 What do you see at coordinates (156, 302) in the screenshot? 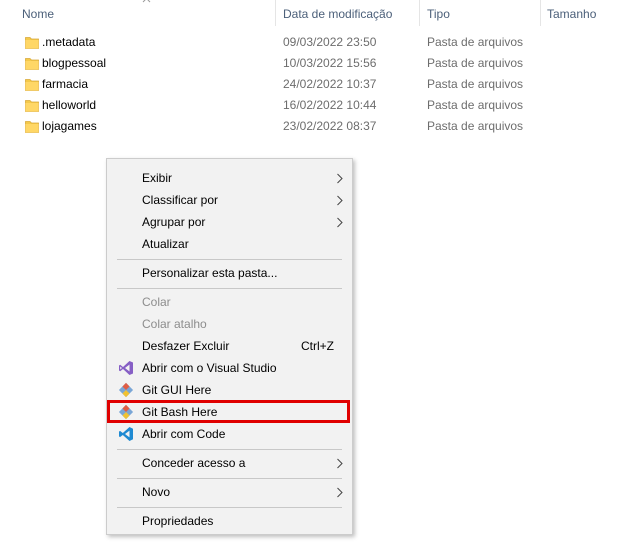
I see `menu-item-label: Colar` at bounding box center [156, 302].